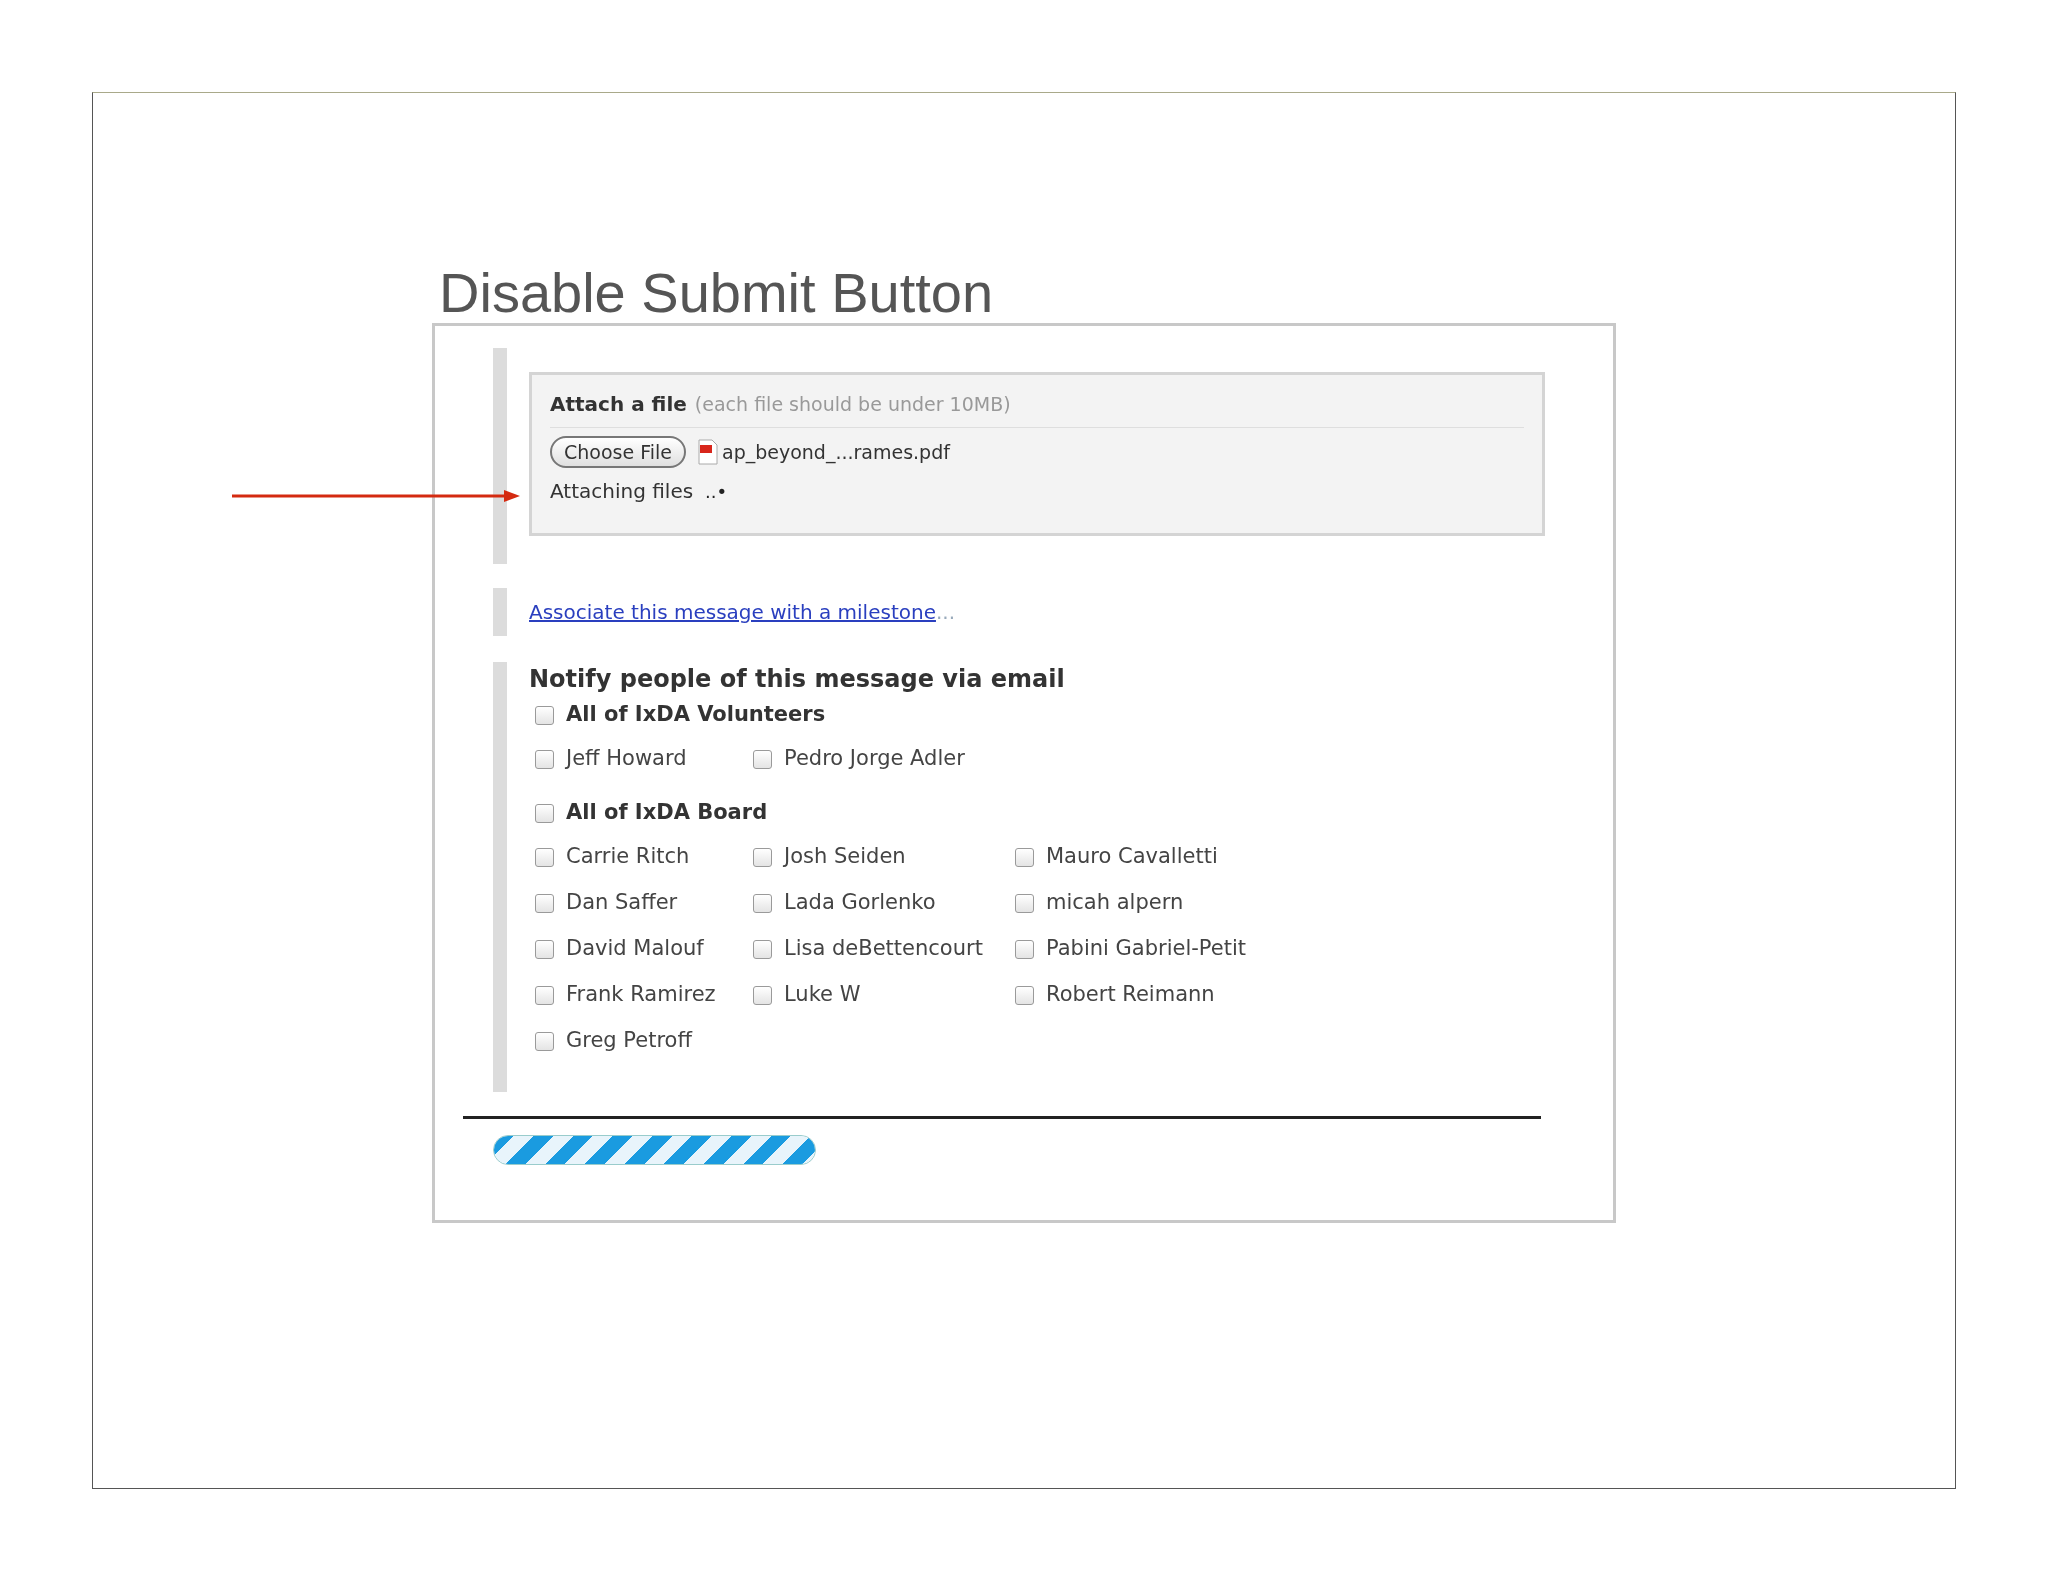 The height and width of the screenshot is (1582, 2048). What do you see at coordinates (641, 995) in the screenshot?
I see `checkbox-label: Frank Ramirez` at bounding box center [641, 995].